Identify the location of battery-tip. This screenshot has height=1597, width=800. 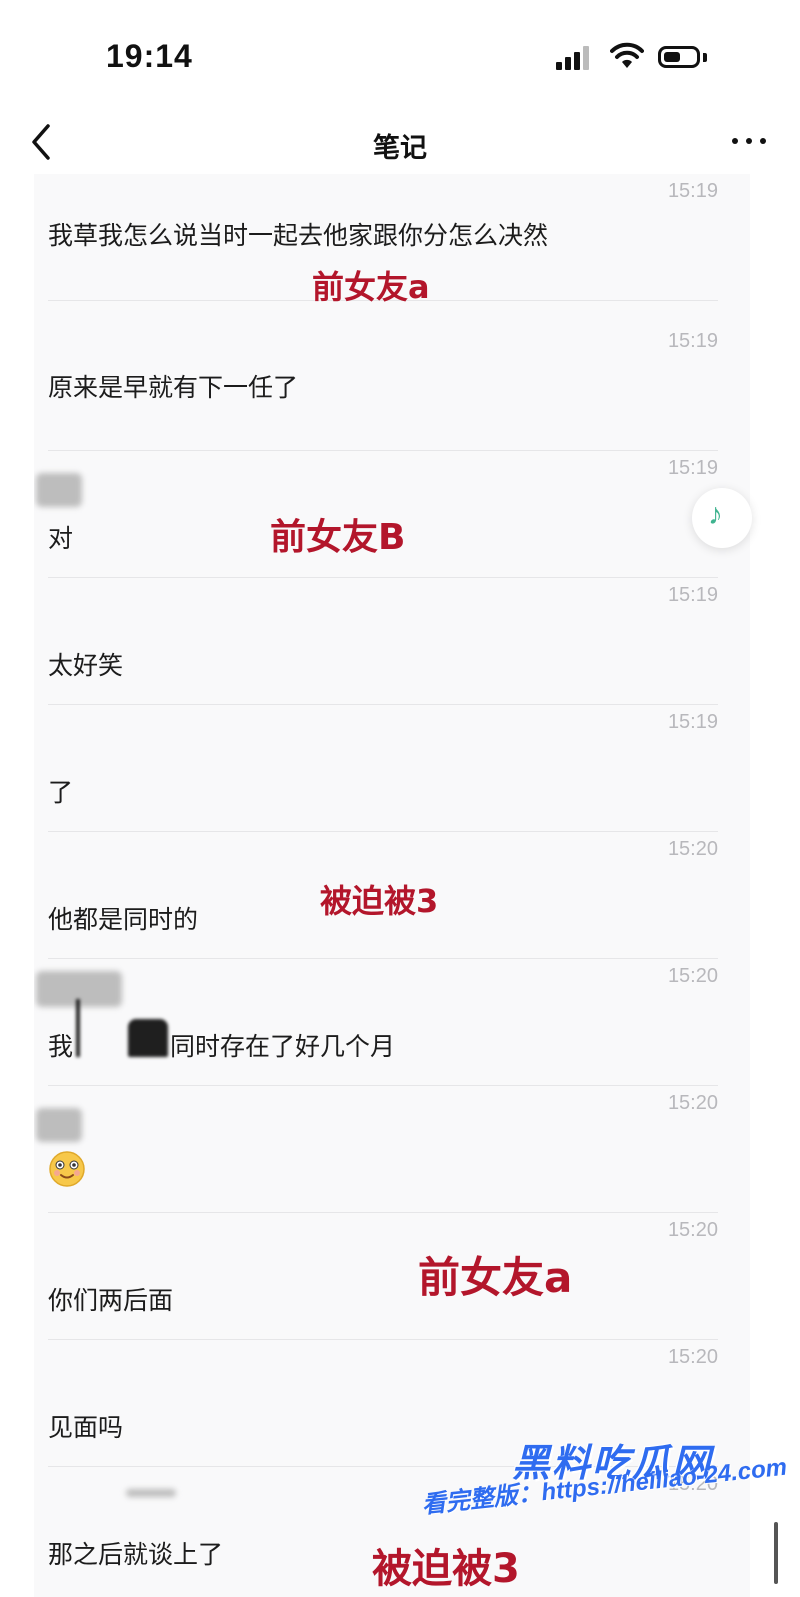
(705, 57).